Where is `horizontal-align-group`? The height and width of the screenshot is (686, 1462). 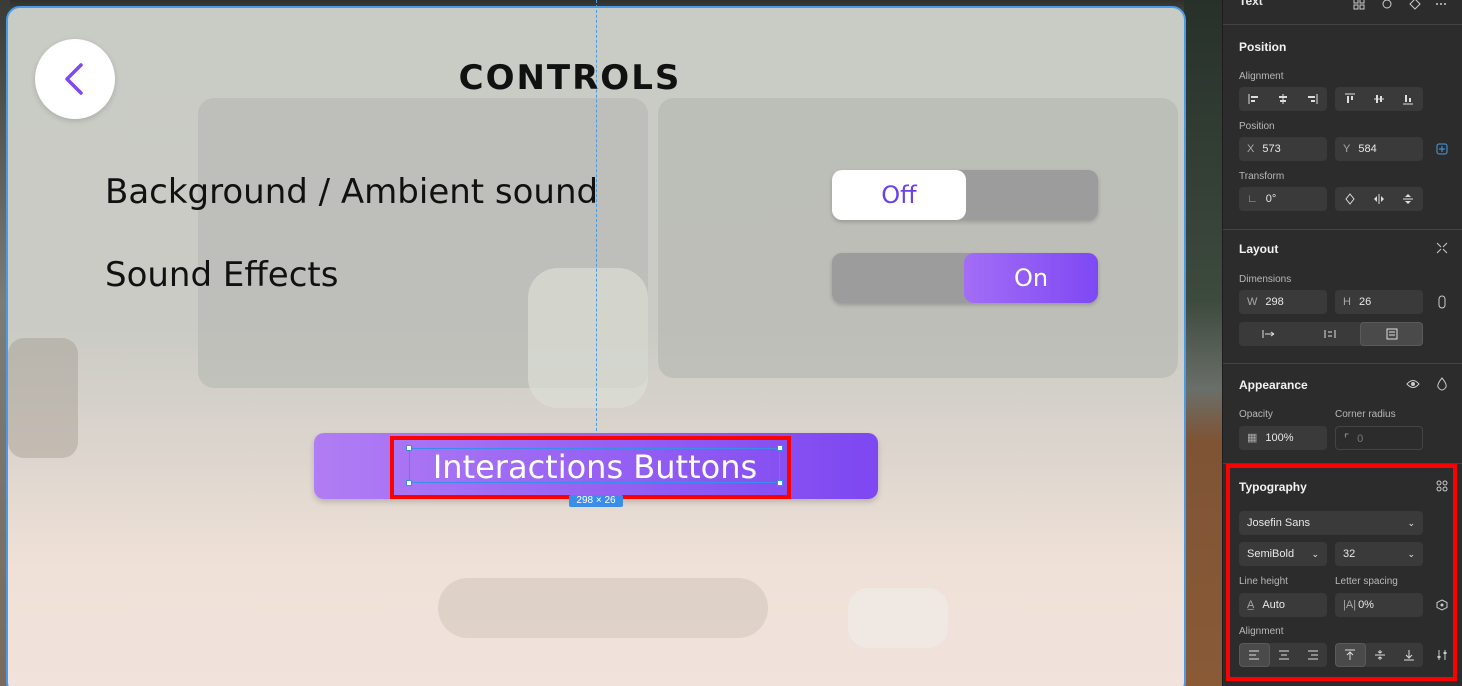
horizontal-align-group is located at coordinates (1283, 99).